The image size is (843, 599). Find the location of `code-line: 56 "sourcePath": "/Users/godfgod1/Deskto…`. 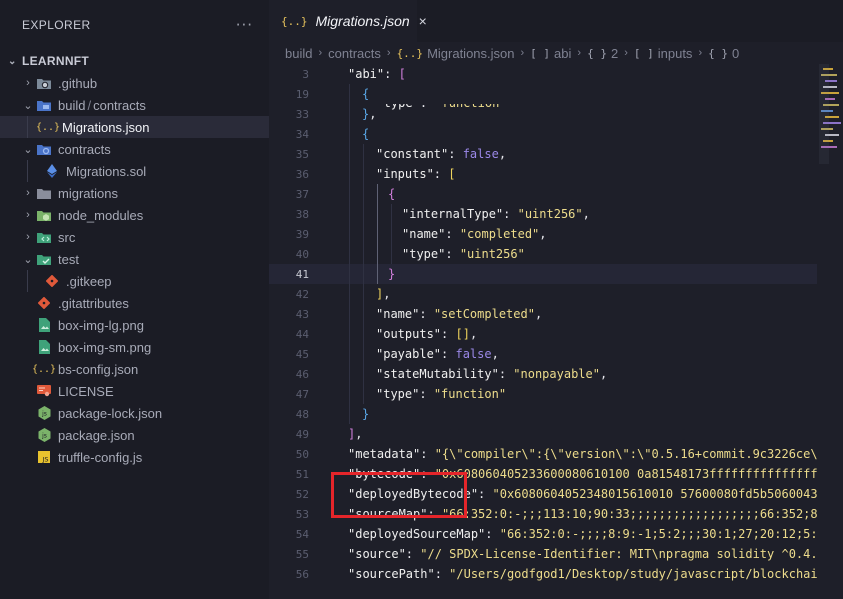

code-line: 56 "sourcePath": "/Users/godfgod1/Deskto… is located at coordinates (569, 574).